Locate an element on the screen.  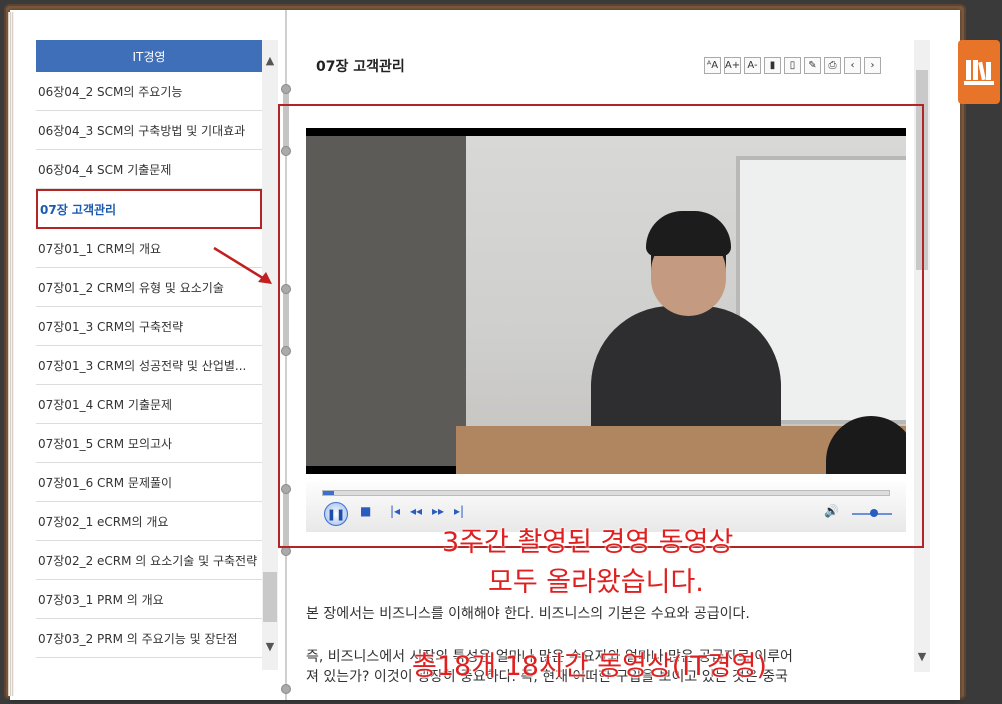
toc-item: 07장01_4 CRM 기출문제 is located at coordinates (149, 404).